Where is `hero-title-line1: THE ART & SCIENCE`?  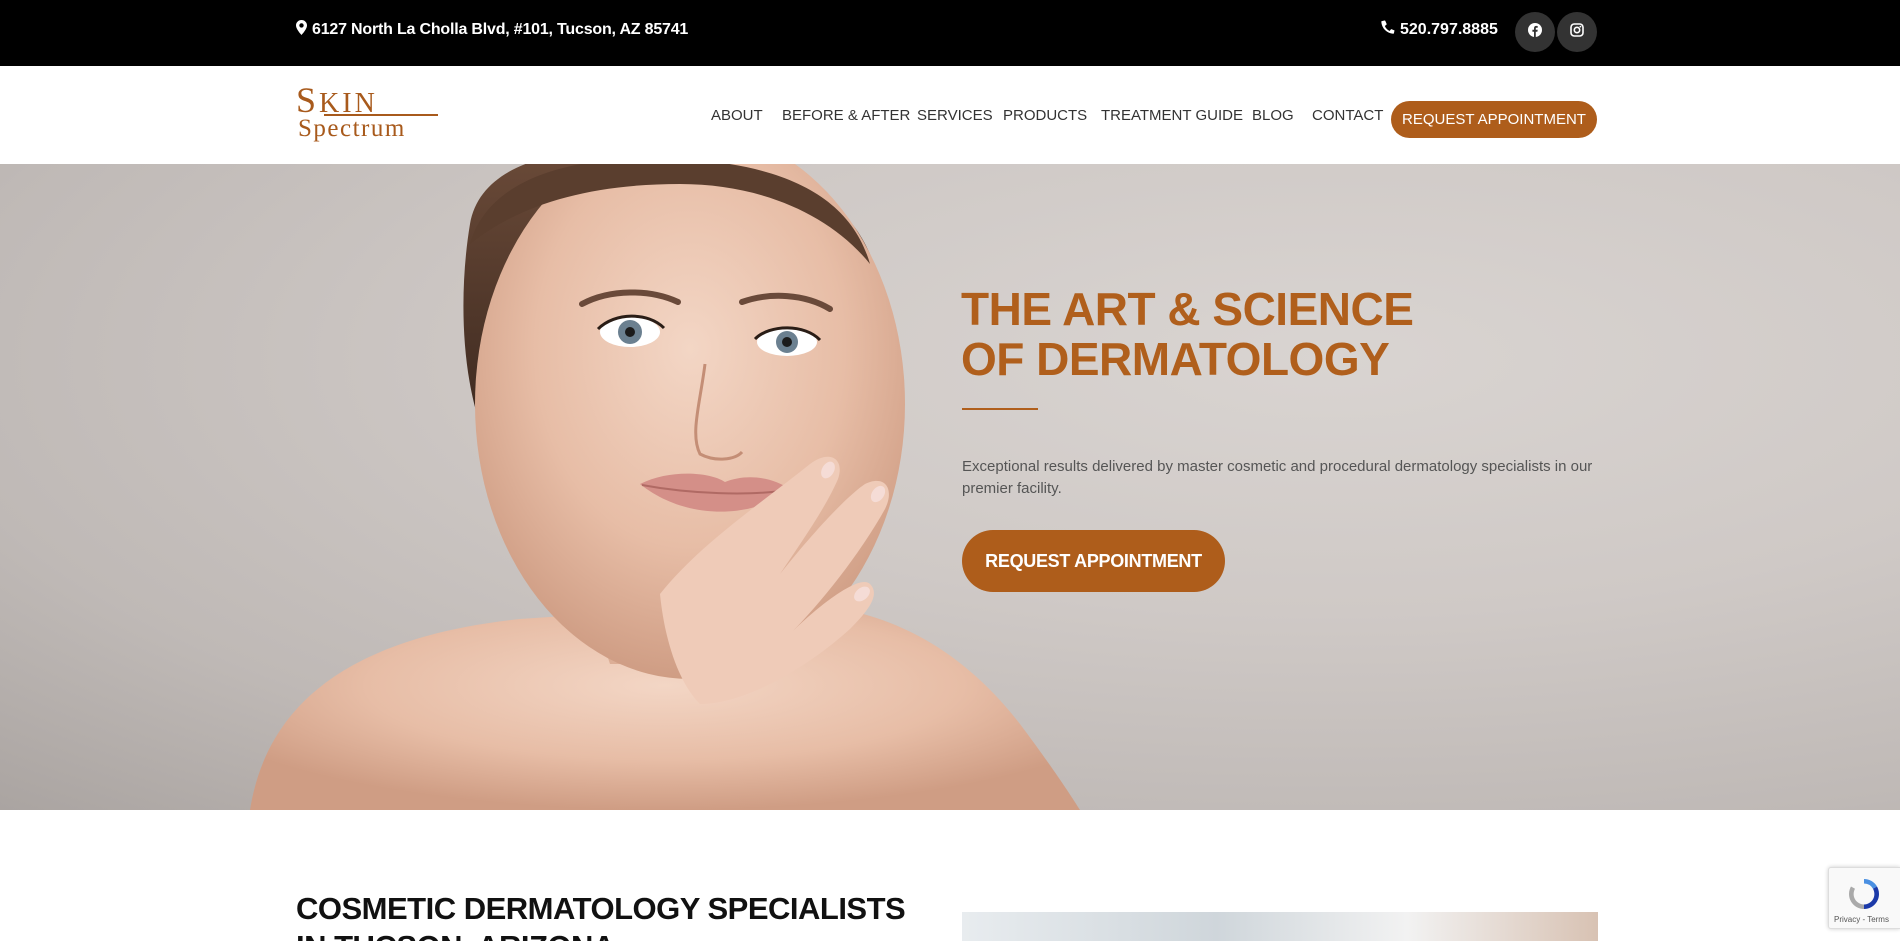 hero-title-line1: THE ART & SCIENCE is located at coordinates (1187, 309).